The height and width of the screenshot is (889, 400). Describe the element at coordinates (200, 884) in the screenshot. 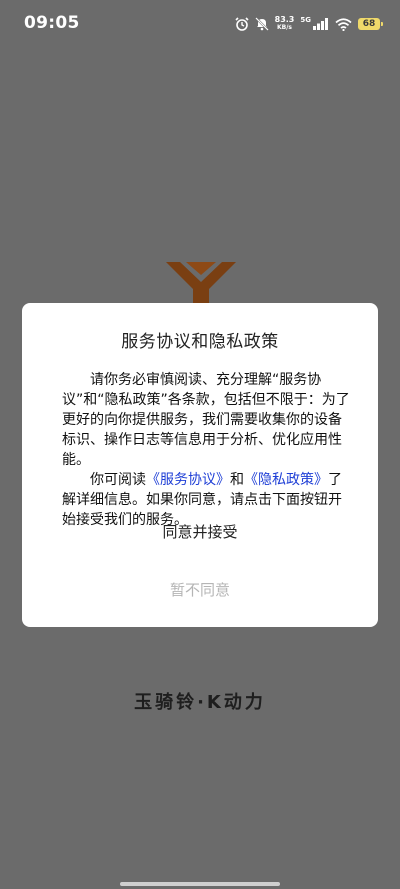

I see `home-indicator` at that location.